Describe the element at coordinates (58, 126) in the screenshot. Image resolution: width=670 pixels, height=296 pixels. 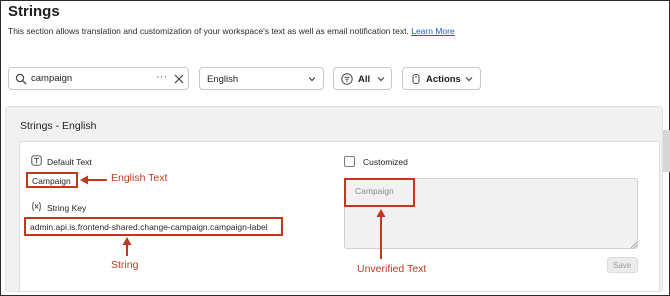
I see `section-title: Strings - English` at that location.